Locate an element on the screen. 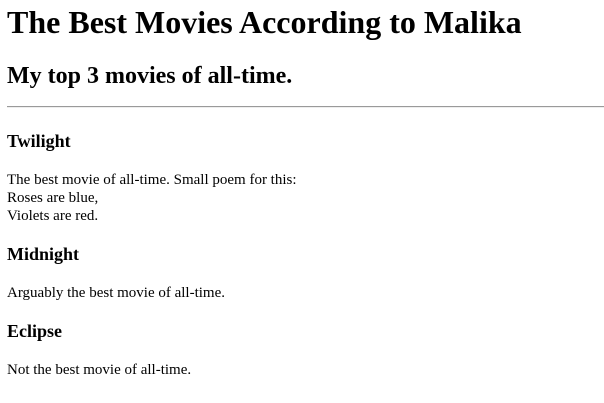  movie-description: Arguably the best movie of all-time. is located at coordinates (116, 293).